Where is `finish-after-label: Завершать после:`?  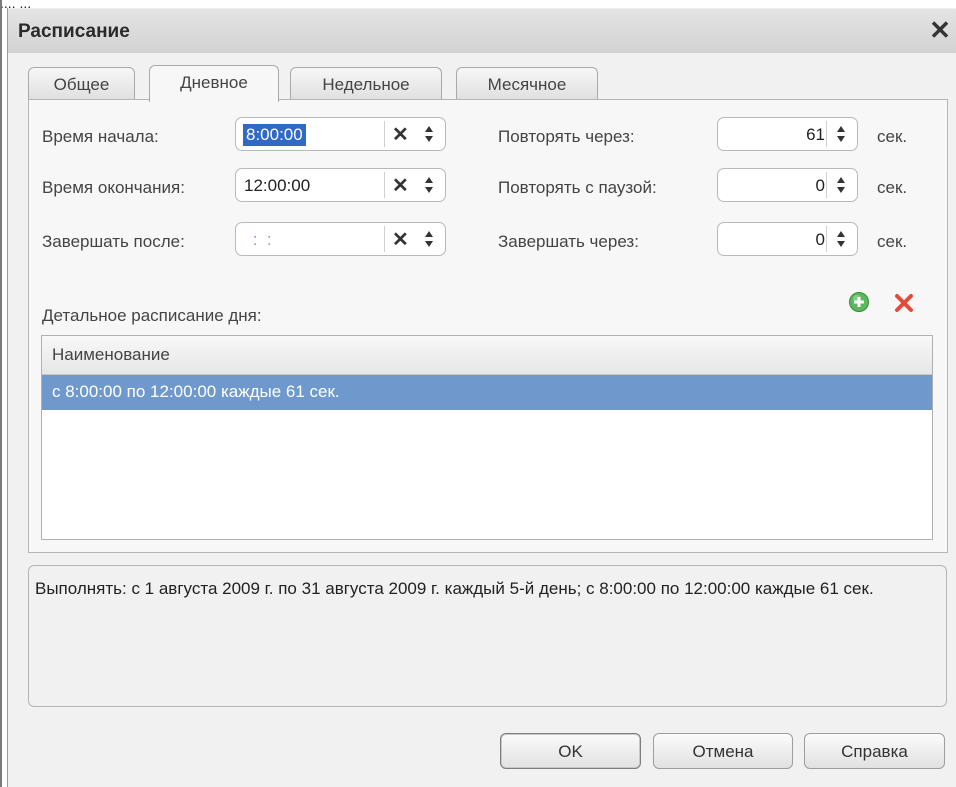
finish-after-label: Завершать после: is located at coordinates (113, 241).